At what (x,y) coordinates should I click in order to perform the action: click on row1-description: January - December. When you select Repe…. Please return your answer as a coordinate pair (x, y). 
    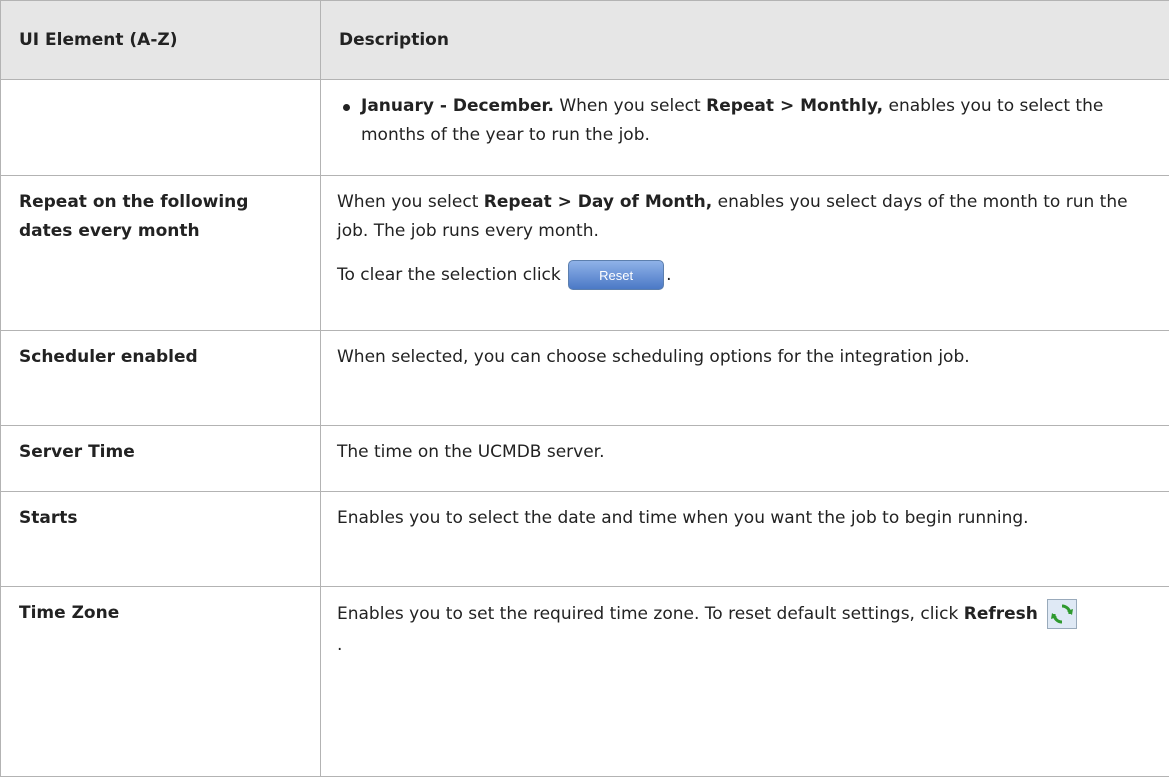
    Looking at the image, I should click on (745, 128).